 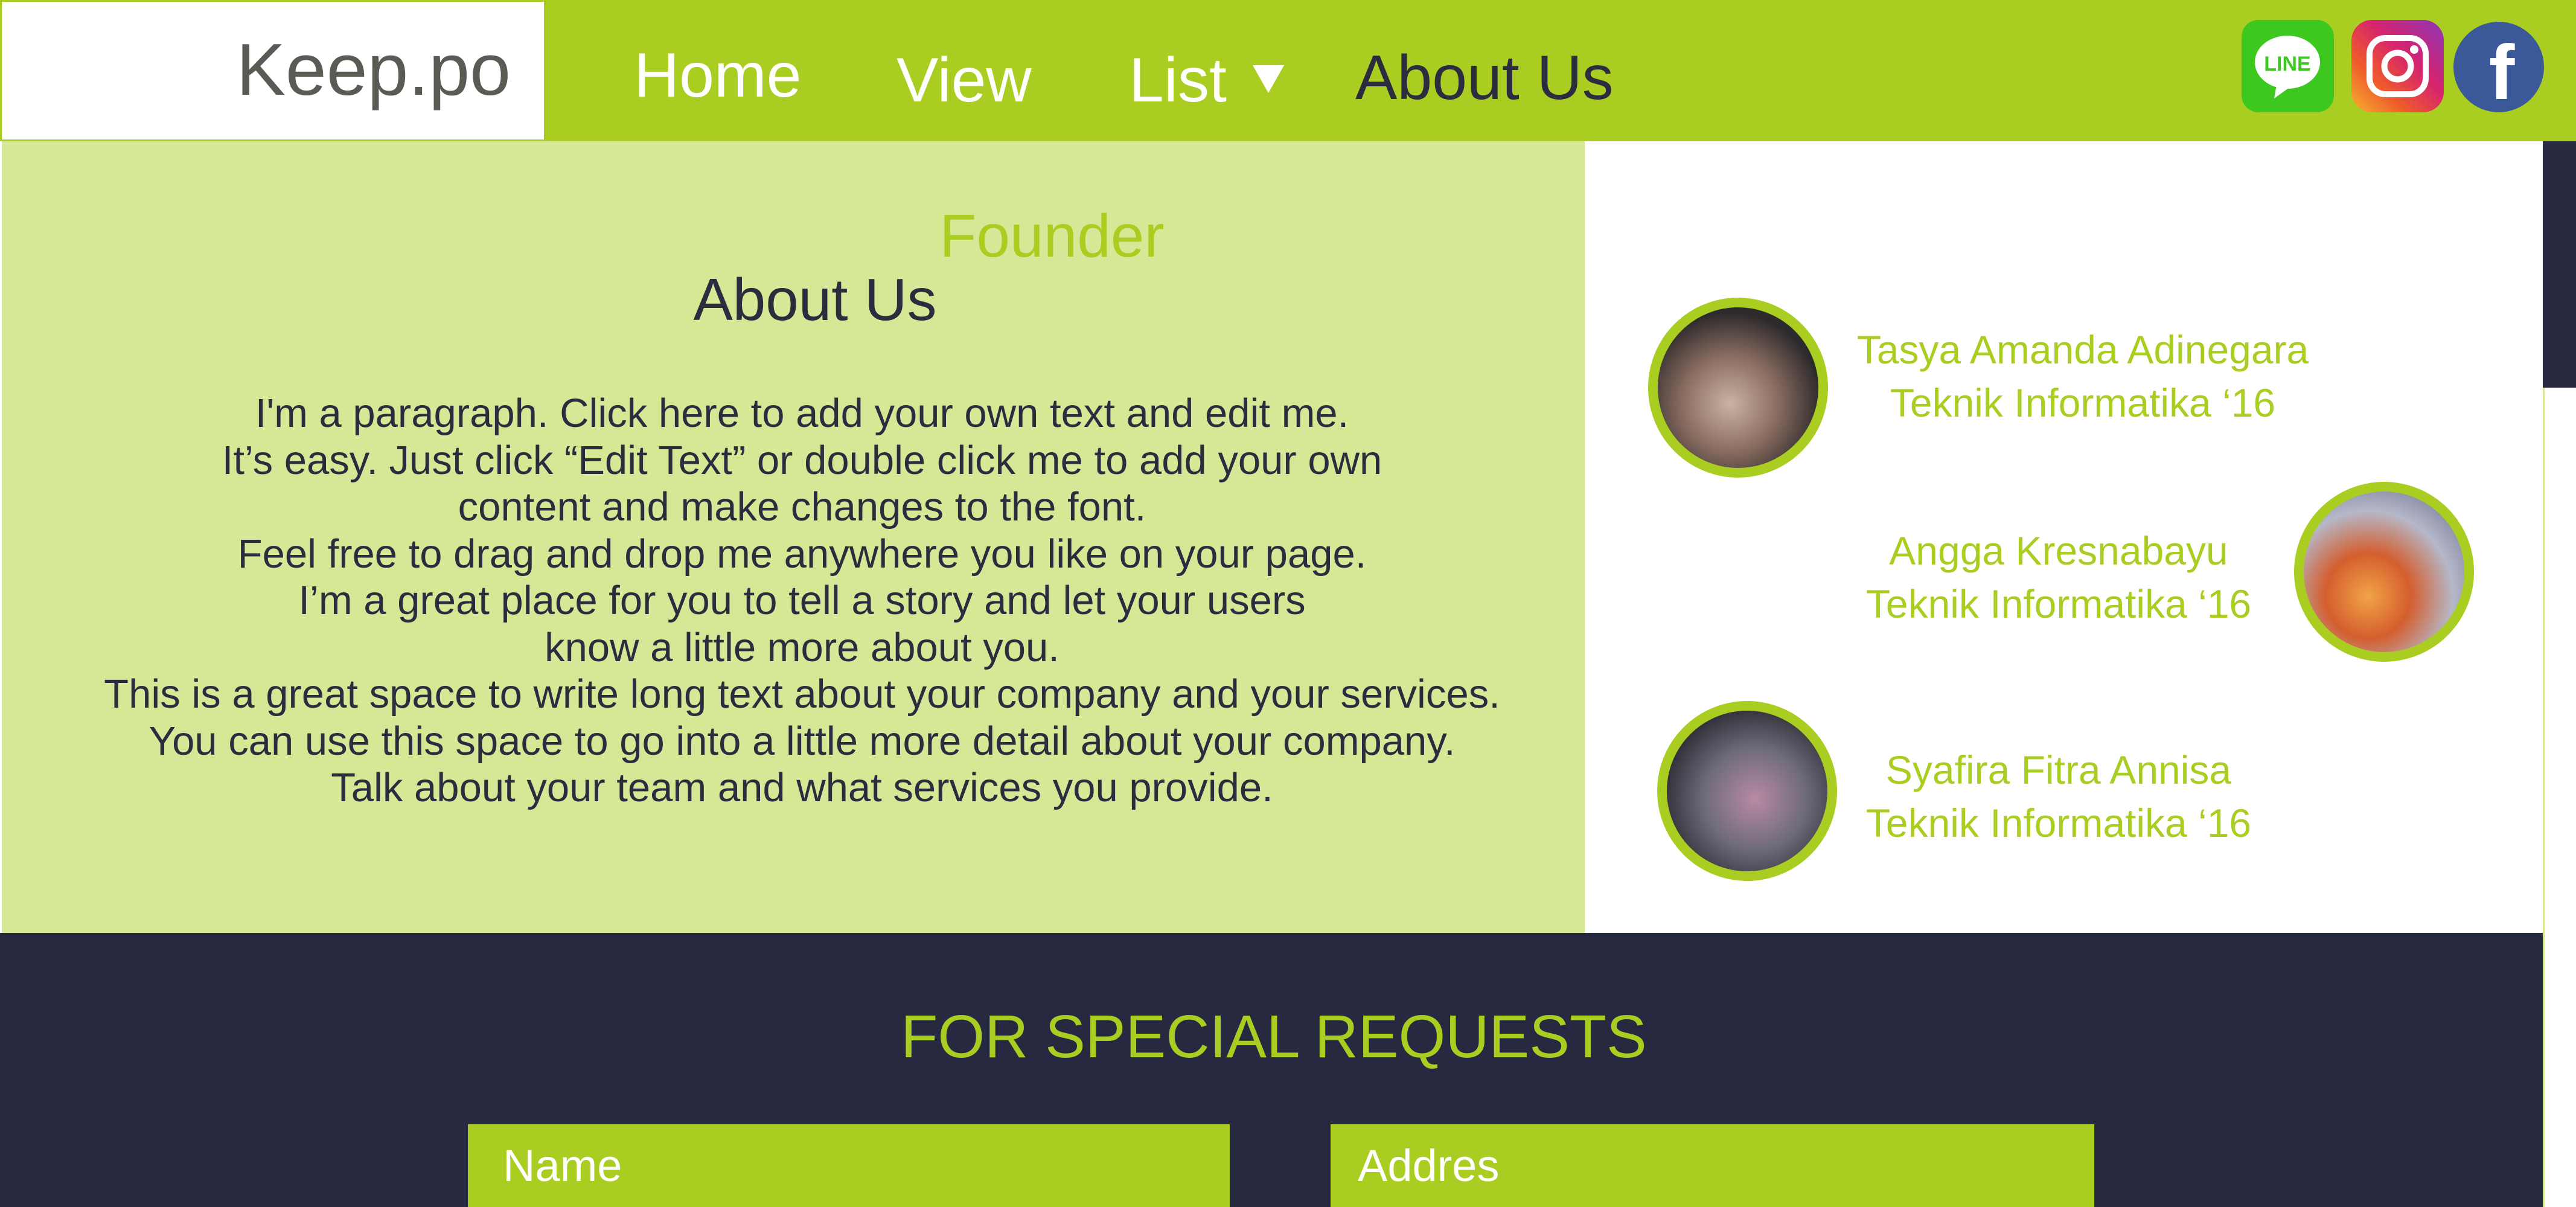 I want to click on line-icon-label: LINE, so click(x=2287, y=64).